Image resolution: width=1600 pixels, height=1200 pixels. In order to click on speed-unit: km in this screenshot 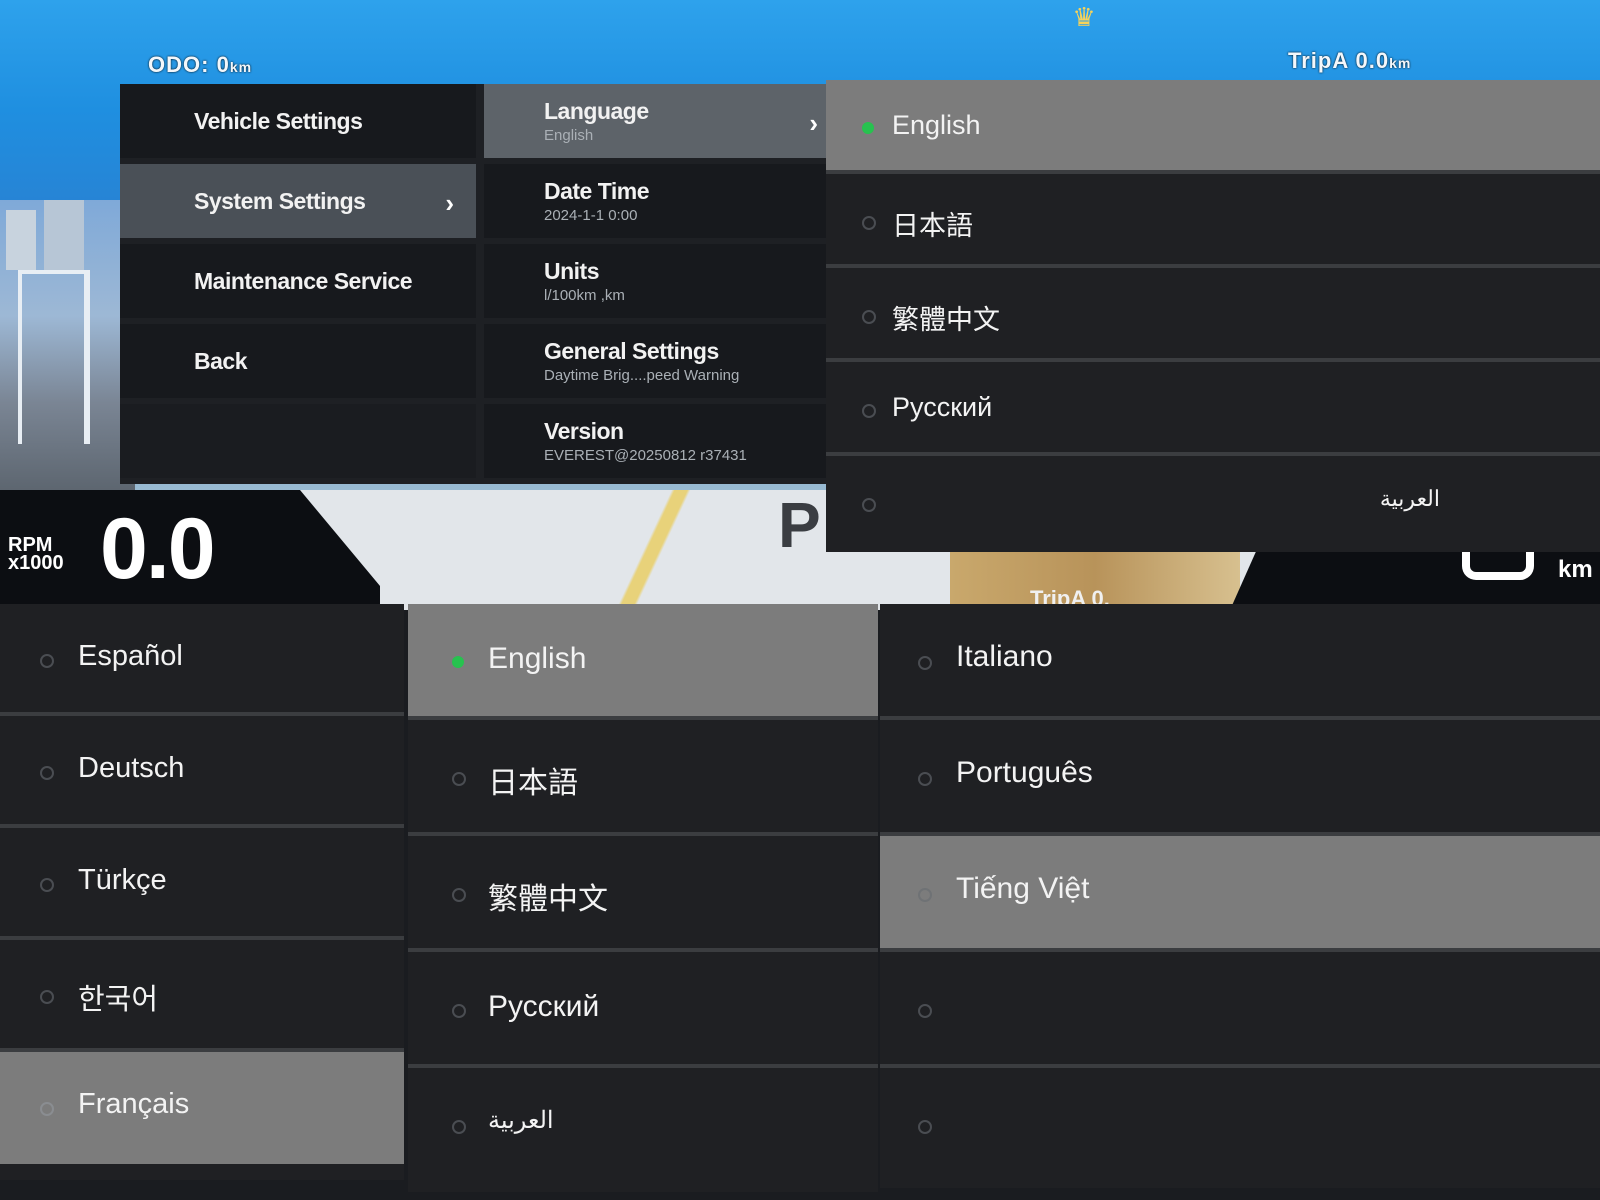, I will do `click(1575, 569)`.